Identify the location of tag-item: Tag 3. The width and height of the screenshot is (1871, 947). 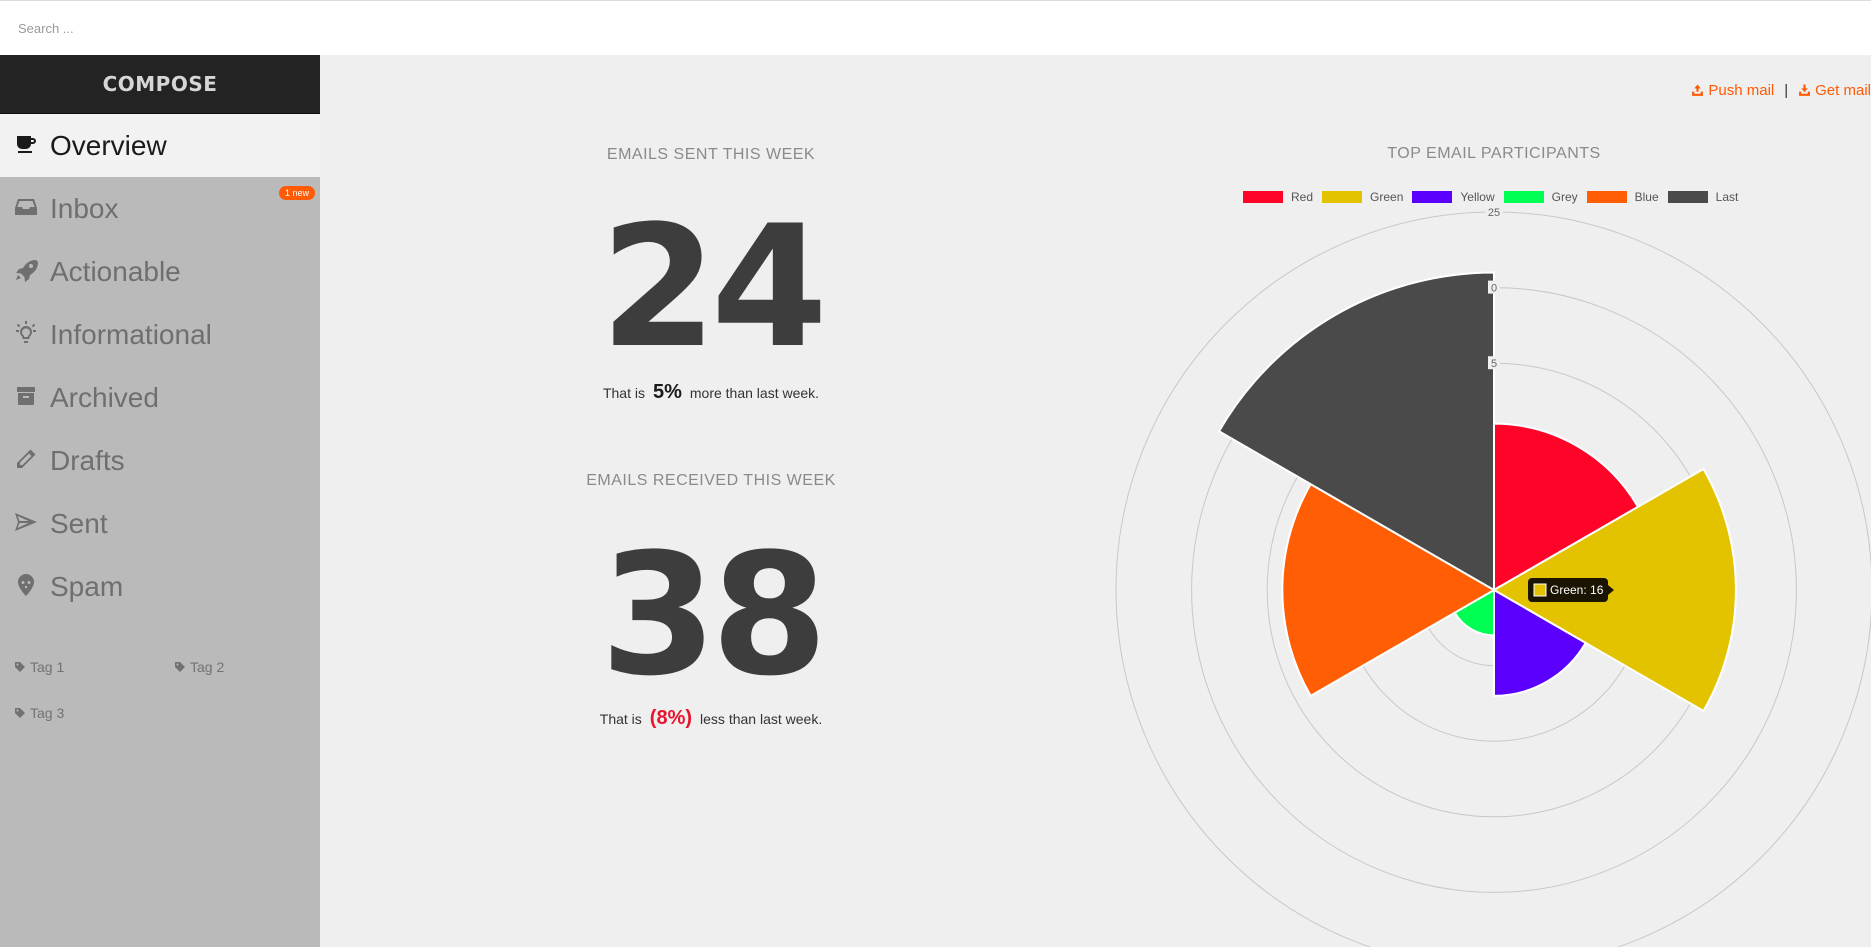
(39, 713).